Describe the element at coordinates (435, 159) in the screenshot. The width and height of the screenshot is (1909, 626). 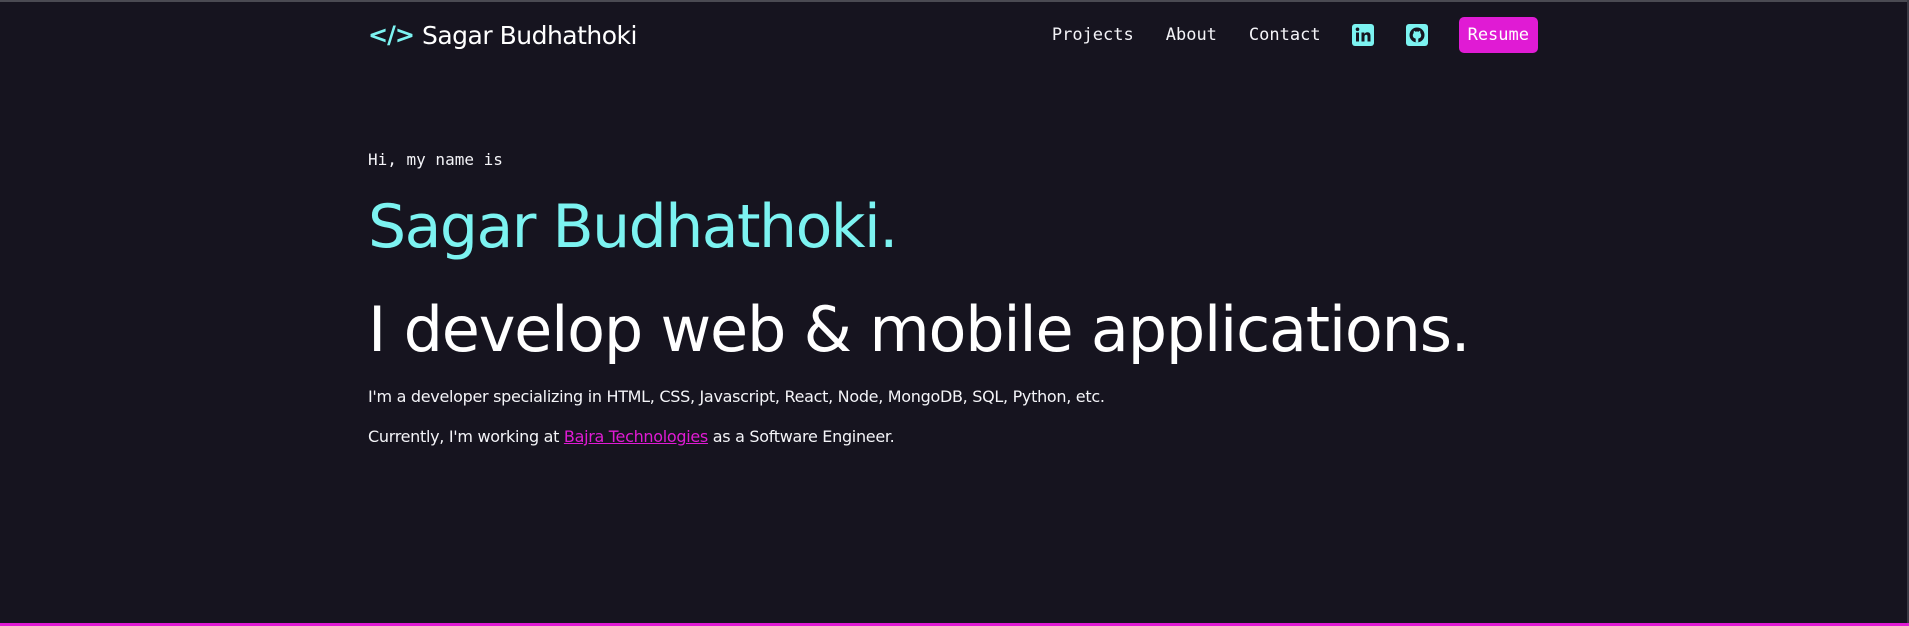
I see `greeting-text: Hi, my name is` at that location.